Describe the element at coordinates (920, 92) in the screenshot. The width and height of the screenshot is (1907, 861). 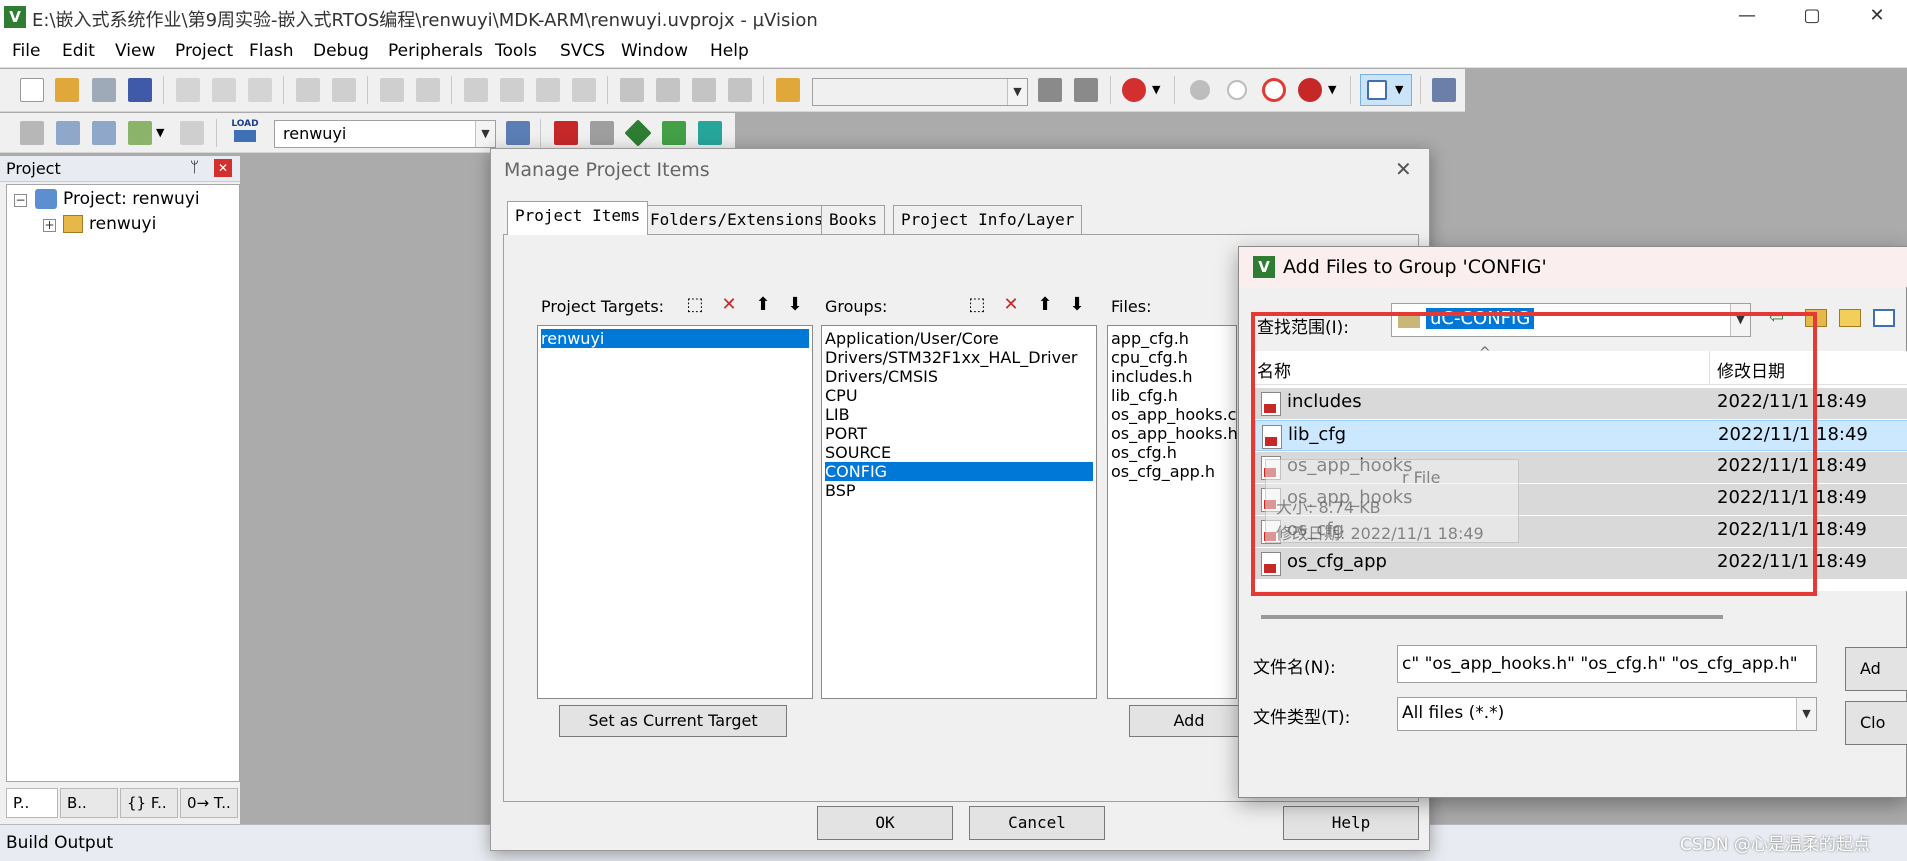
I see `find-combo: ▼` at that location.